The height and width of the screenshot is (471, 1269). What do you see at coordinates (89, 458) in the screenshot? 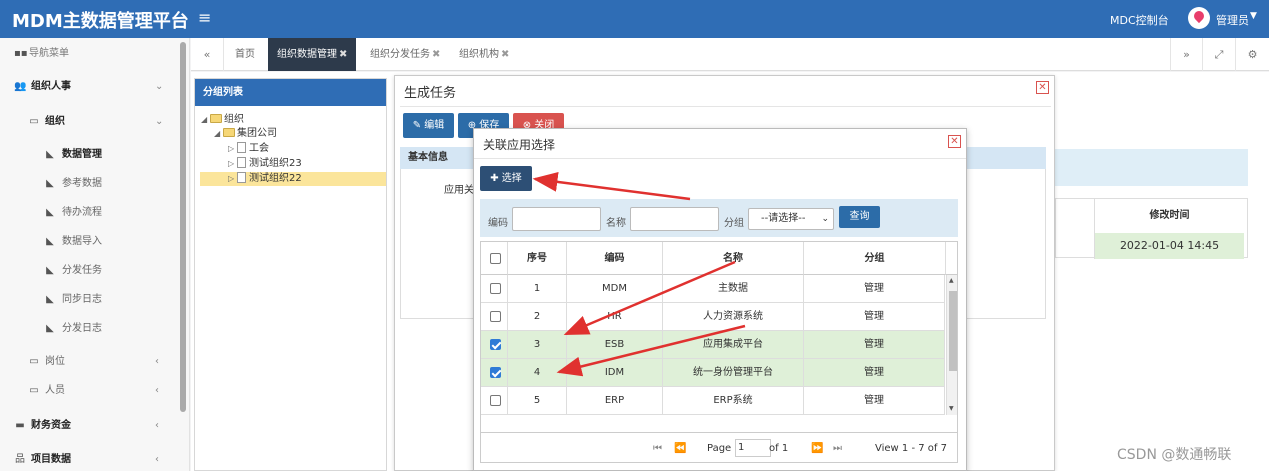
I see `sidebar-item-project: 品 项目数据 ‹` at bounding box center [89, 458].